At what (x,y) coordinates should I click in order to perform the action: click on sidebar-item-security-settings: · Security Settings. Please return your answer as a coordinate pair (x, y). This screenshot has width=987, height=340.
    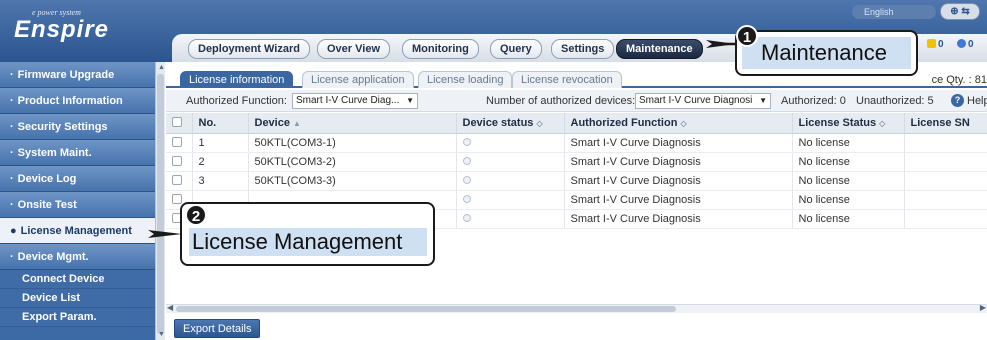
    Looking at the image, I should click on (77, 127).